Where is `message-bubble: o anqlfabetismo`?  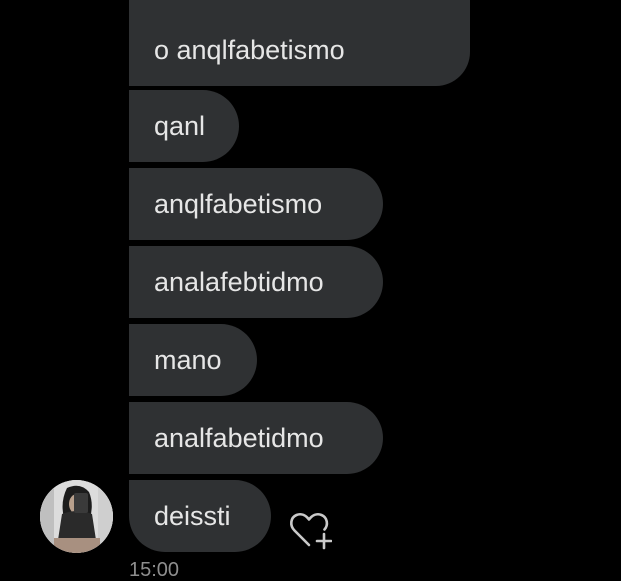 message-bubble: o anqlfabetismo is located at coordinates (299, 43).